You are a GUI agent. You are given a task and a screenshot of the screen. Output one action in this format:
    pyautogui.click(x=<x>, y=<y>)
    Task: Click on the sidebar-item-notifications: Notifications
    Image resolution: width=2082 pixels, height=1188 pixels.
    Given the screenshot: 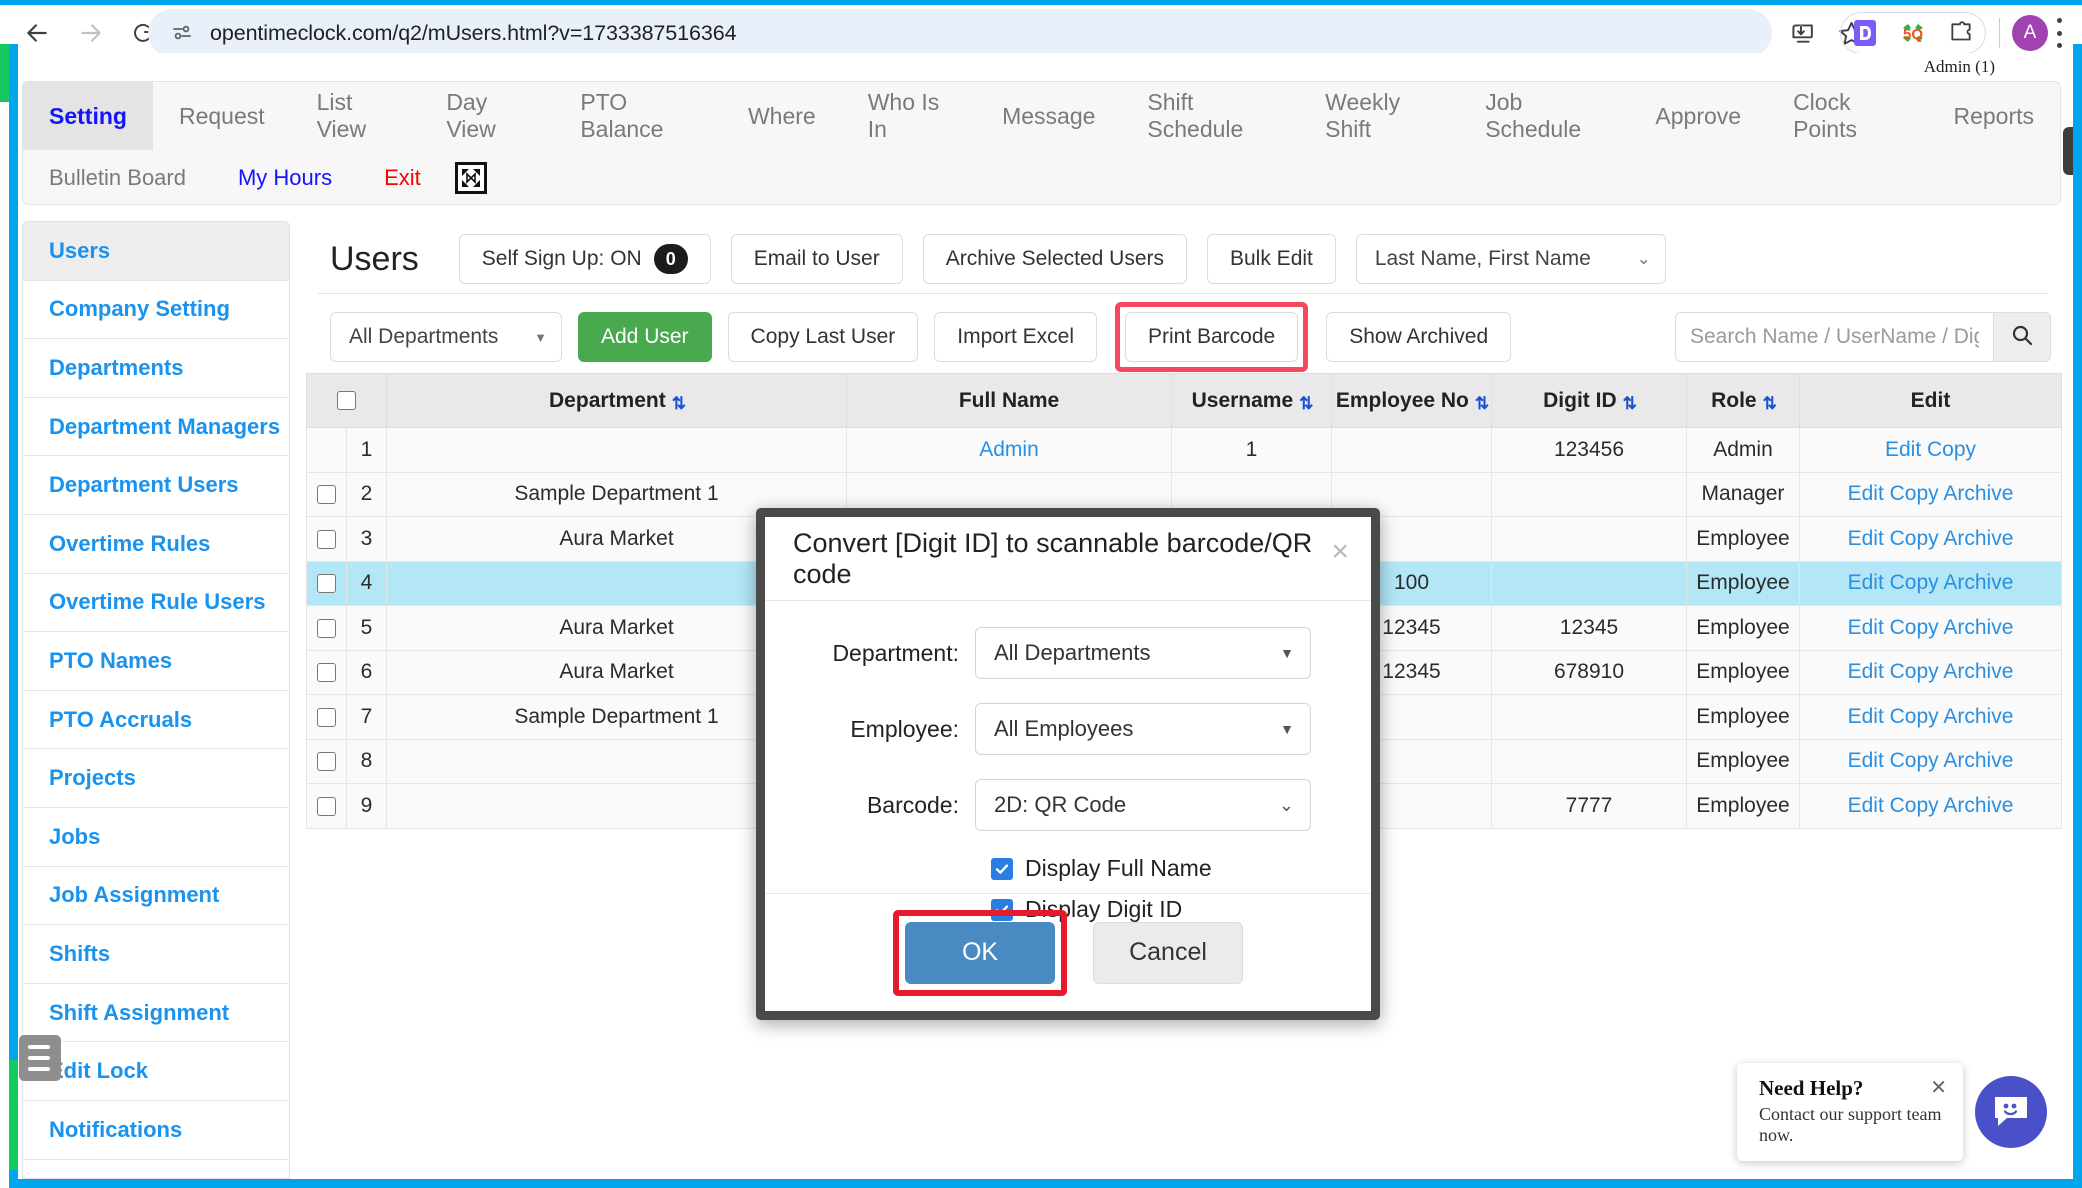 What is the action you would take?
    pyautogui.click(x=156, y=1130)
    